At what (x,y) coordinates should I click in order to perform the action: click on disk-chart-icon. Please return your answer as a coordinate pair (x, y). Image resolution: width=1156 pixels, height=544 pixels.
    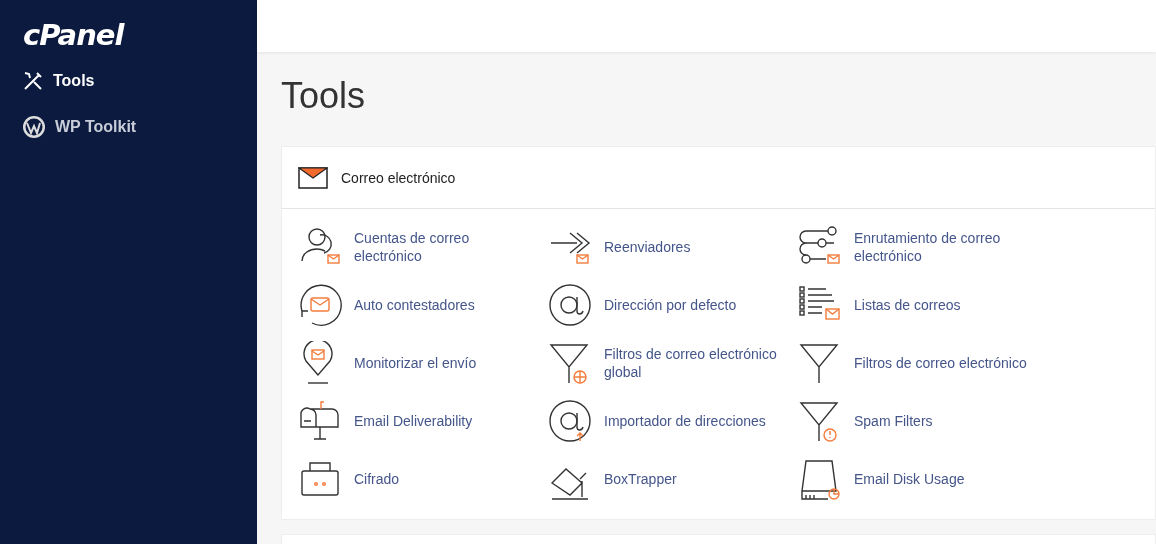
    Looking at the image, I should click on (820, 479).